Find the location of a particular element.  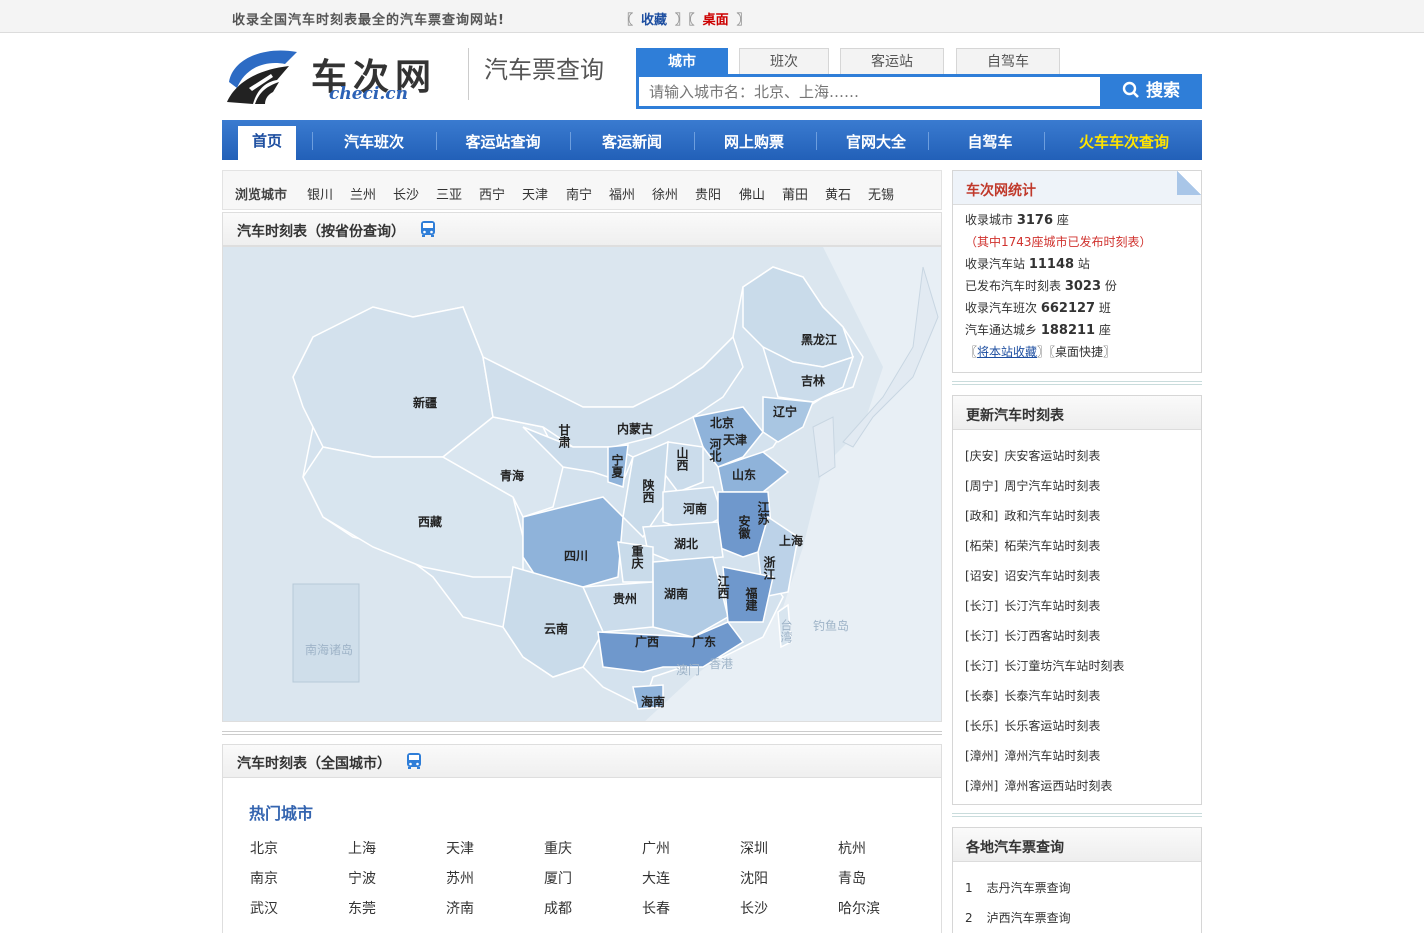

hot-city-link: 重庆 is located at coordinates (558, 848).